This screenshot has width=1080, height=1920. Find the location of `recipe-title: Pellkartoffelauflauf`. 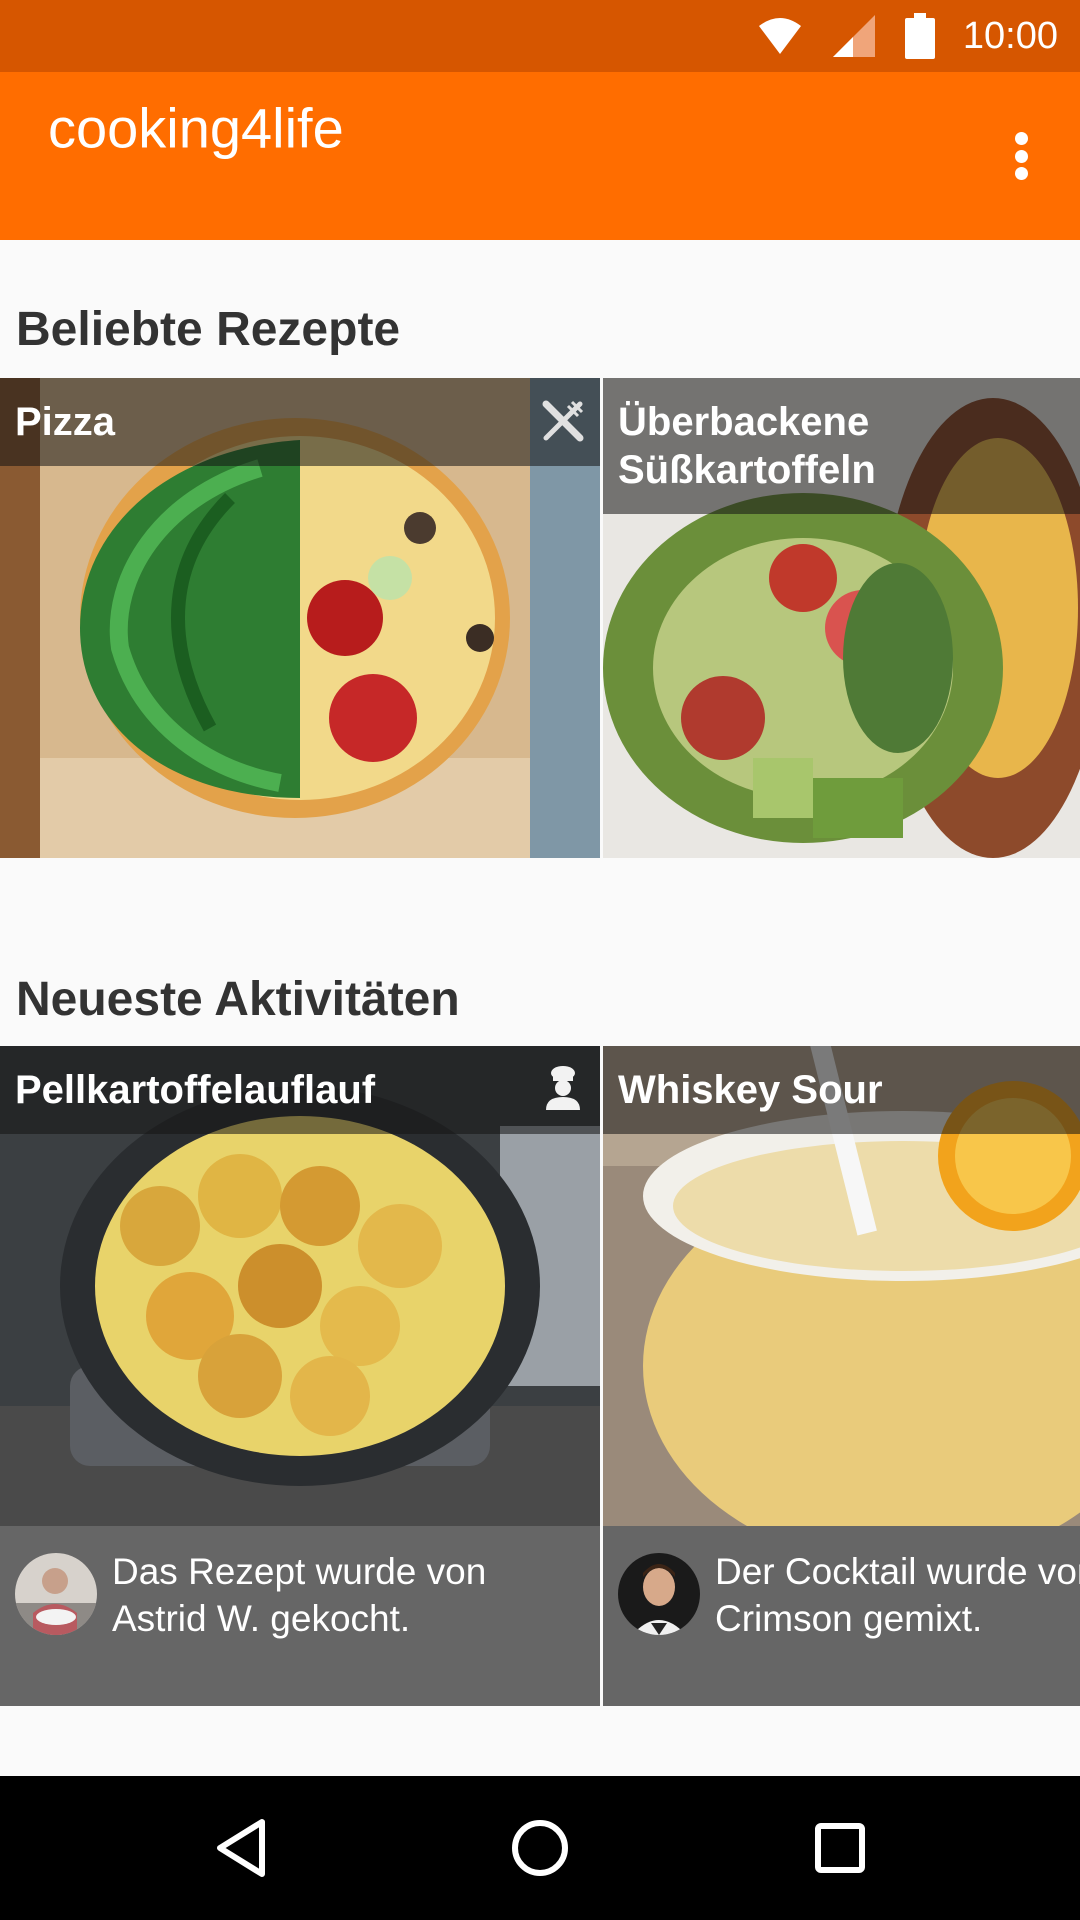

recipe-title: Pellkartoffelauflauf is located at coordinates (195, 1090).